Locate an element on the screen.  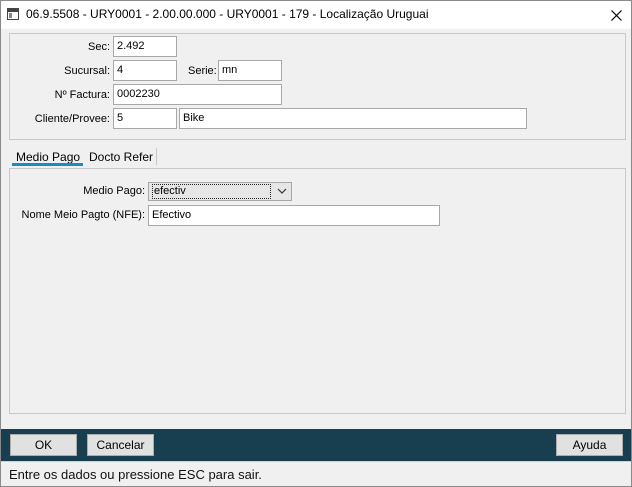
sucursal-label: Sucursal: is located at coordinates (87, 71).